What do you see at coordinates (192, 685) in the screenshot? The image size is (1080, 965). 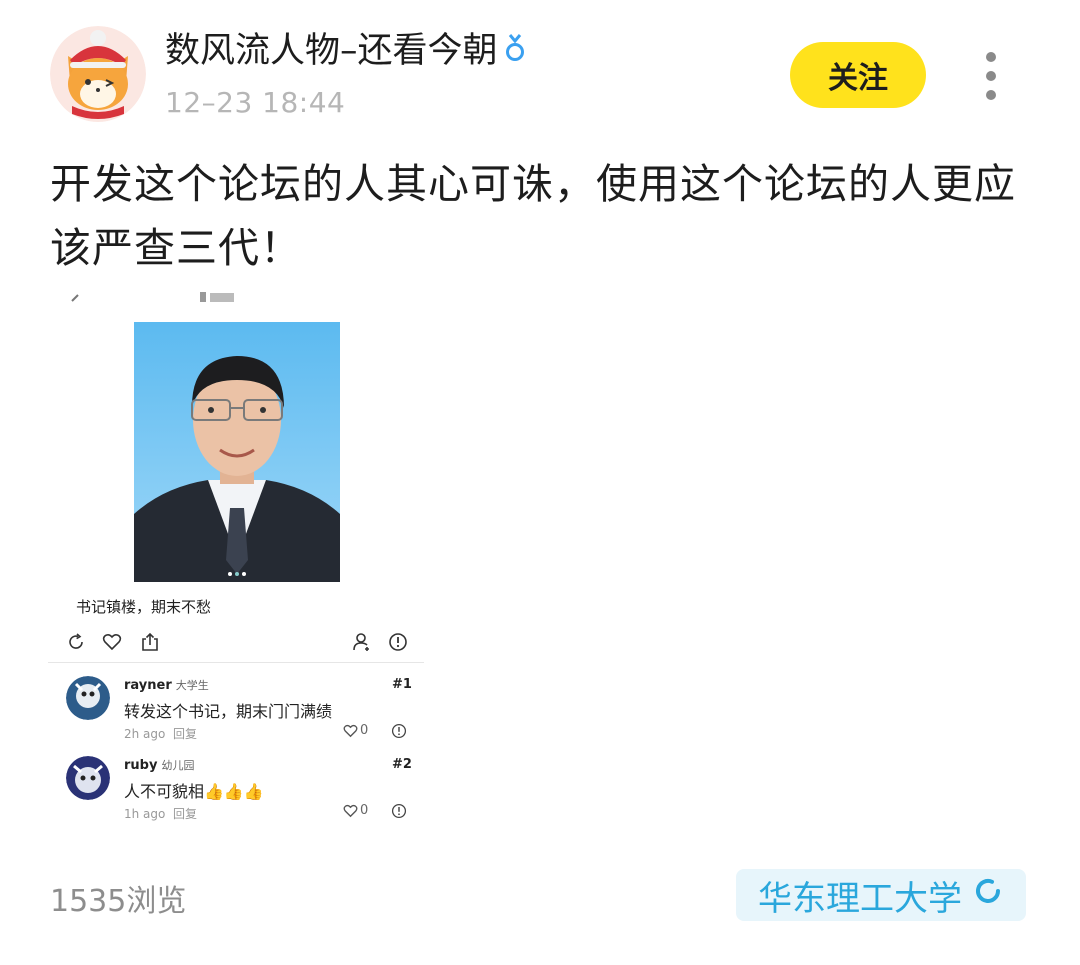 I see `comment-user-level: 大学生` at bounding box center [192, 685].